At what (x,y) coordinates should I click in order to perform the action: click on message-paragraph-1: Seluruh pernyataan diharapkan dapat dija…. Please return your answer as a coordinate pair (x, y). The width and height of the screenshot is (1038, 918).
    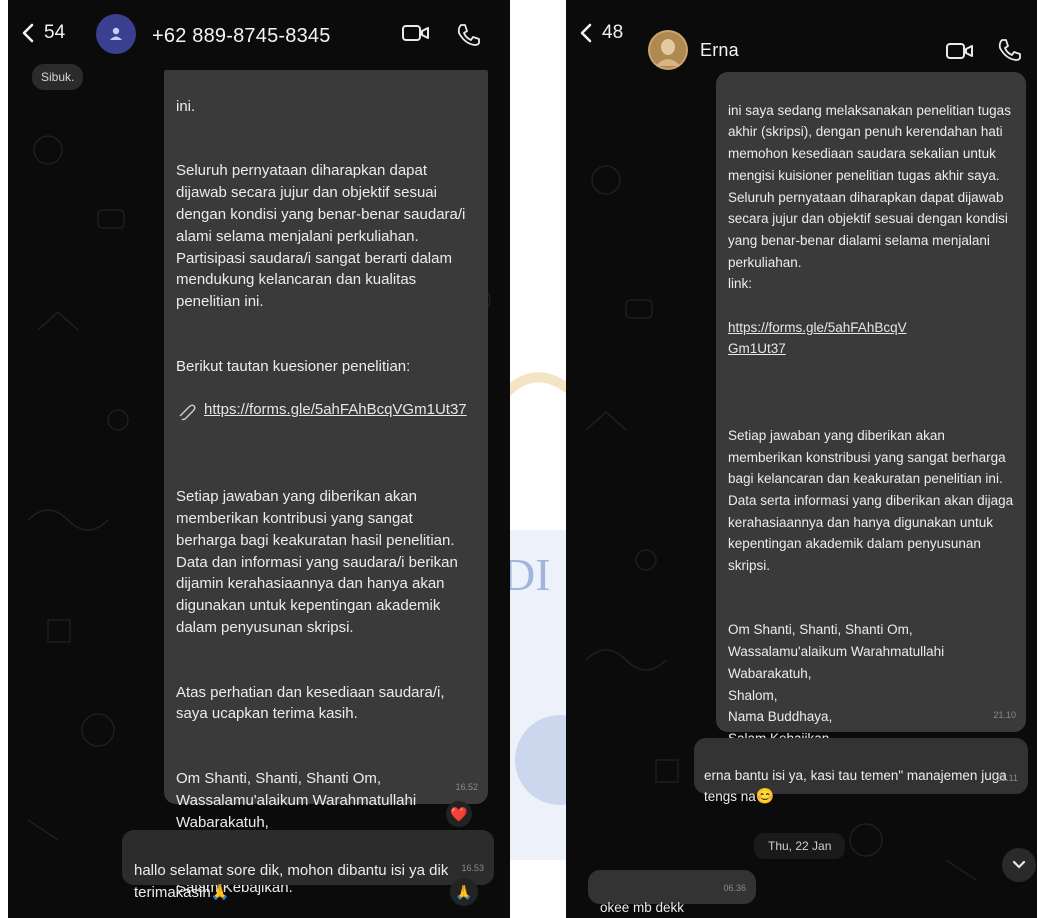
    Looking at the image, I should click on (321, 236).